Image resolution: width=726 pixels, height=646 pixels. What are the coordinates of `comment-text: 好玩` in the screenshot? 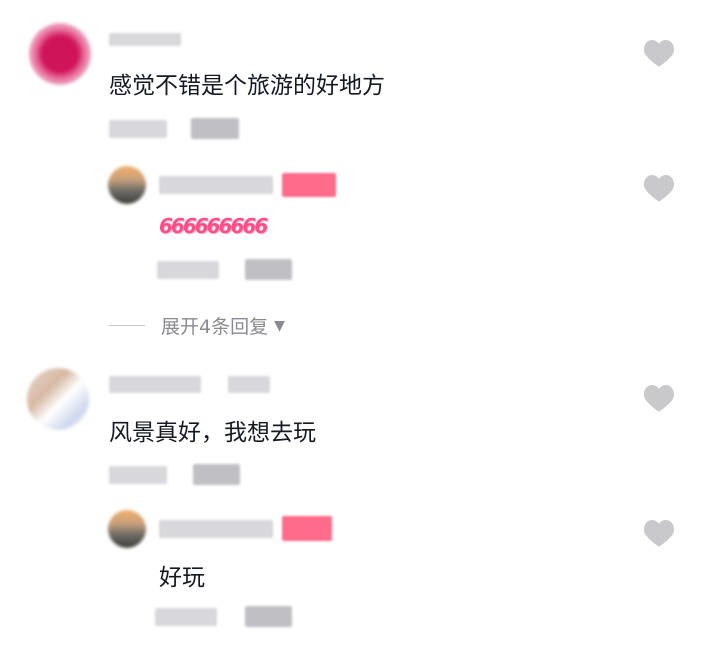 It's located at (182, 578).